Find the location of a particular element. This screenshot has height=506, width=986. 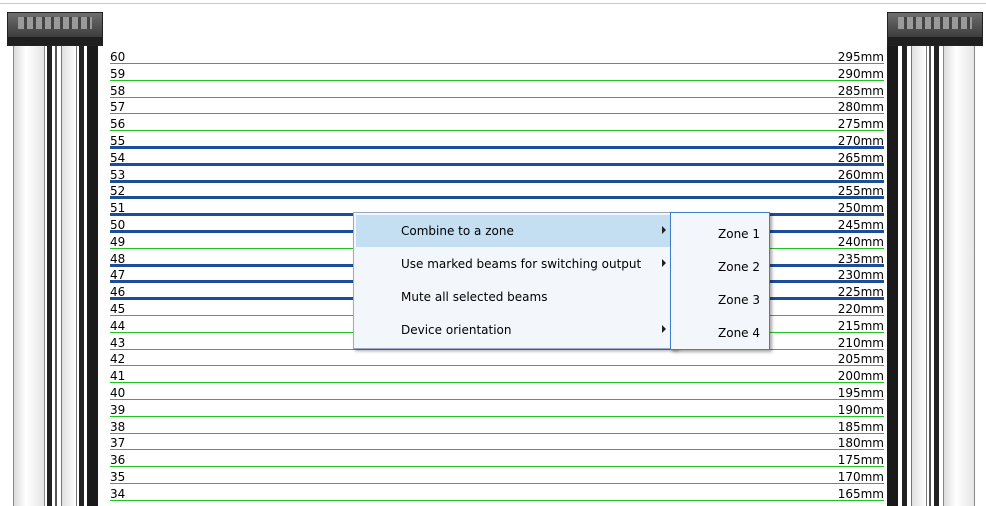

beam-height: 235mm is located at coordinates (860, 258).